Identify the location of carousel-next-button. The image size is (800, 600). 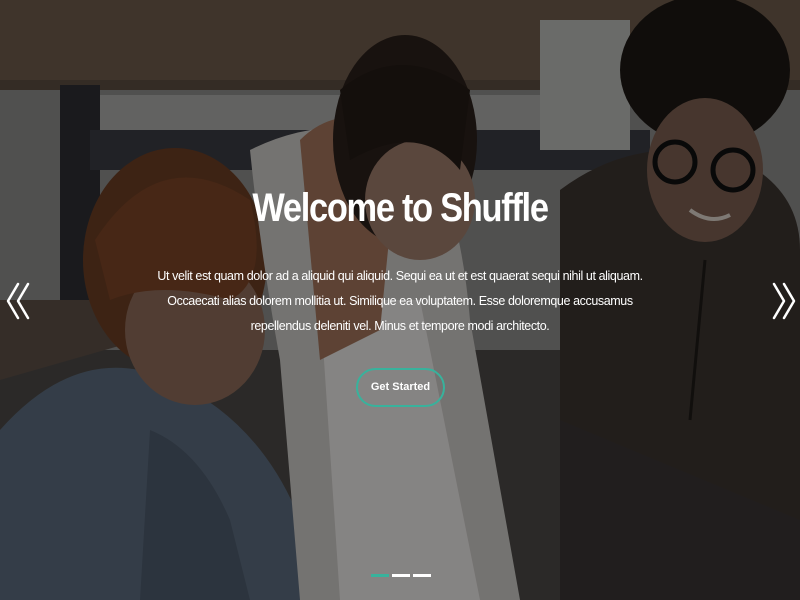
(783, 302).